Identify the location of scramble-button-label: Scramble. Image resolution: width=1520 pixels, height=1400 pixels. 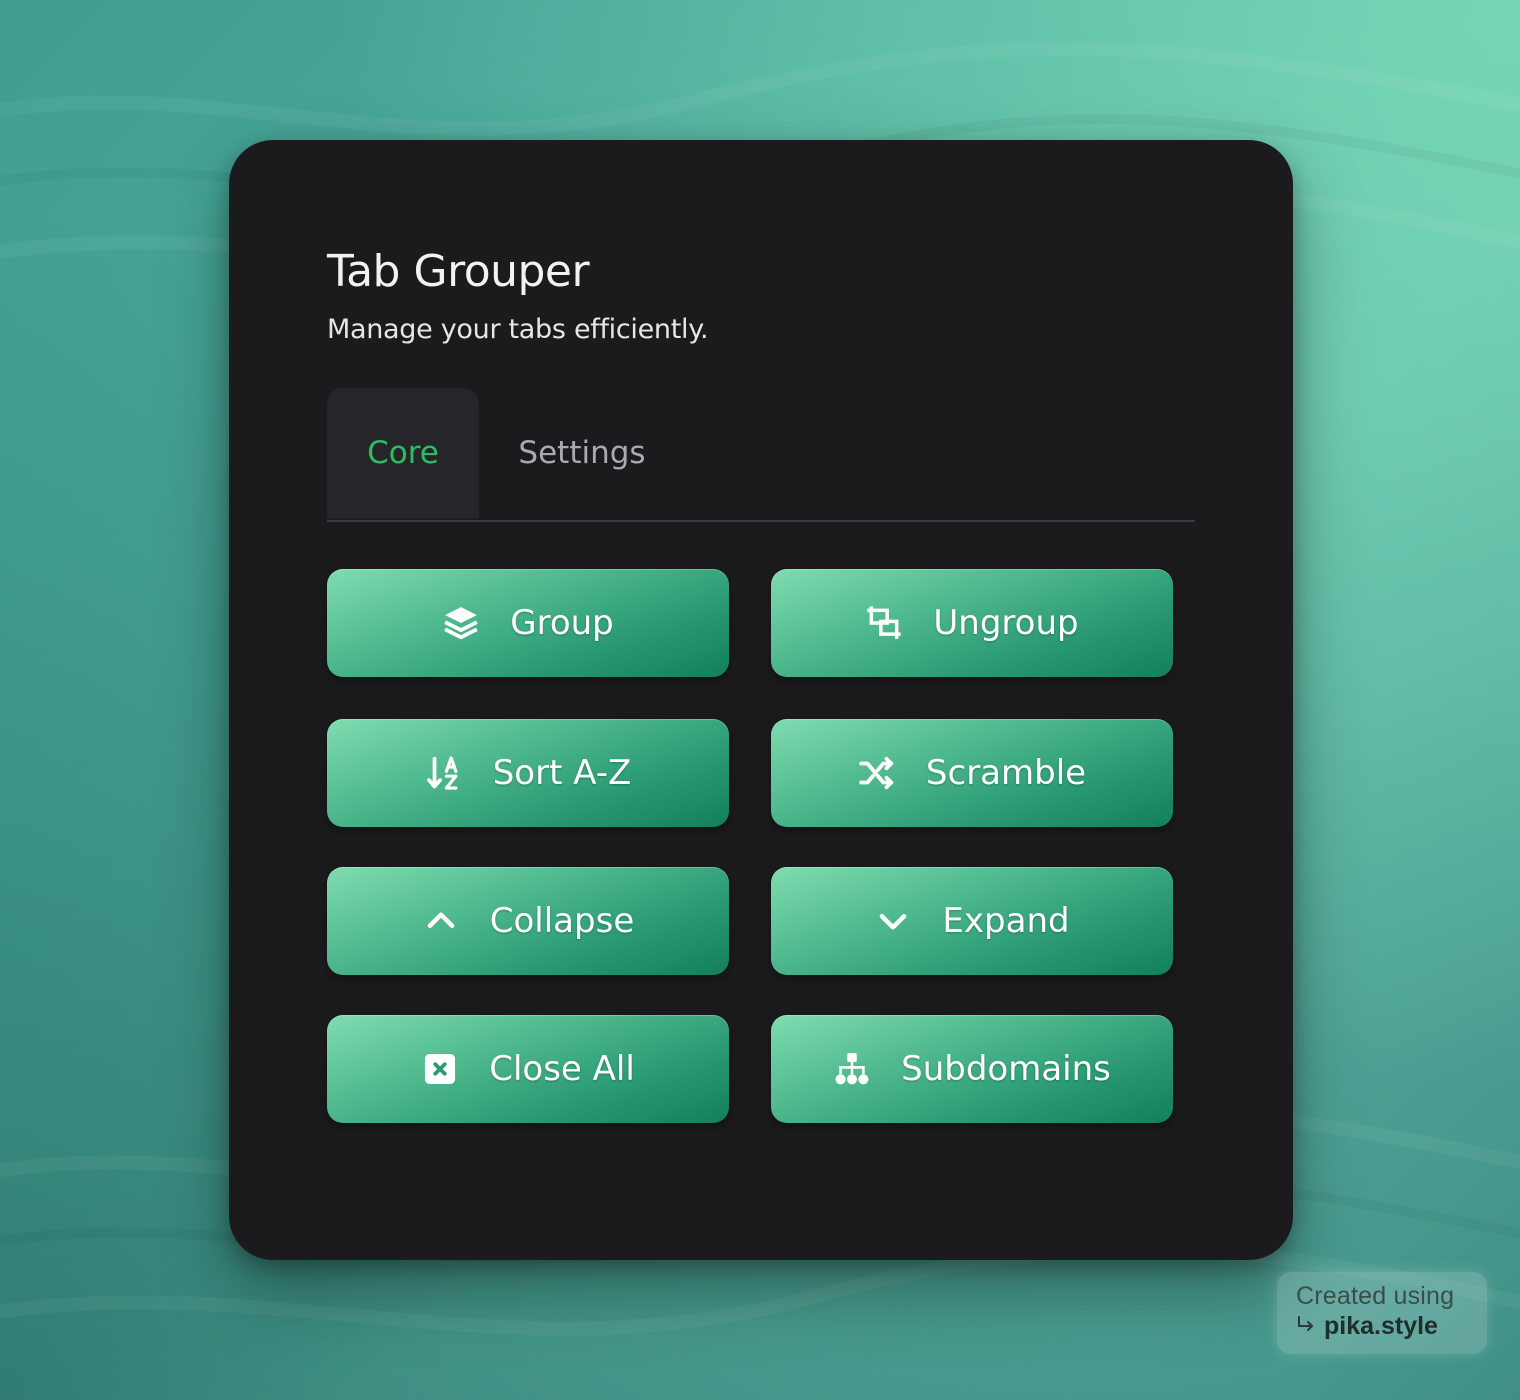
(1006, 773).